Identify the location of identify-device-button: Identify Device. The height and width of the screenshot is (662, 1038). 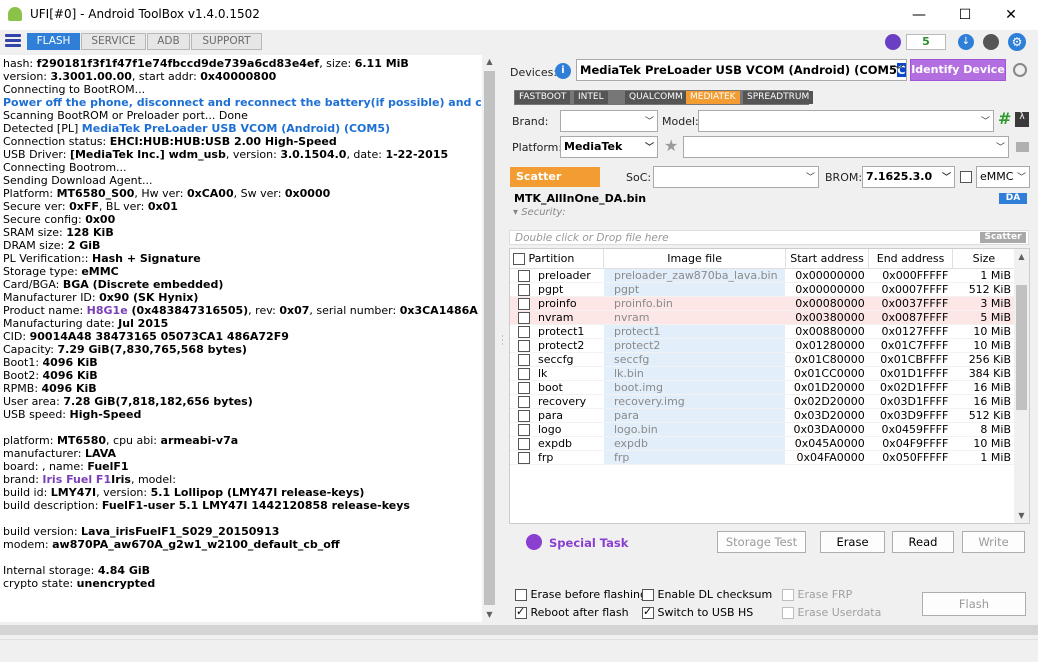
(958, 70).